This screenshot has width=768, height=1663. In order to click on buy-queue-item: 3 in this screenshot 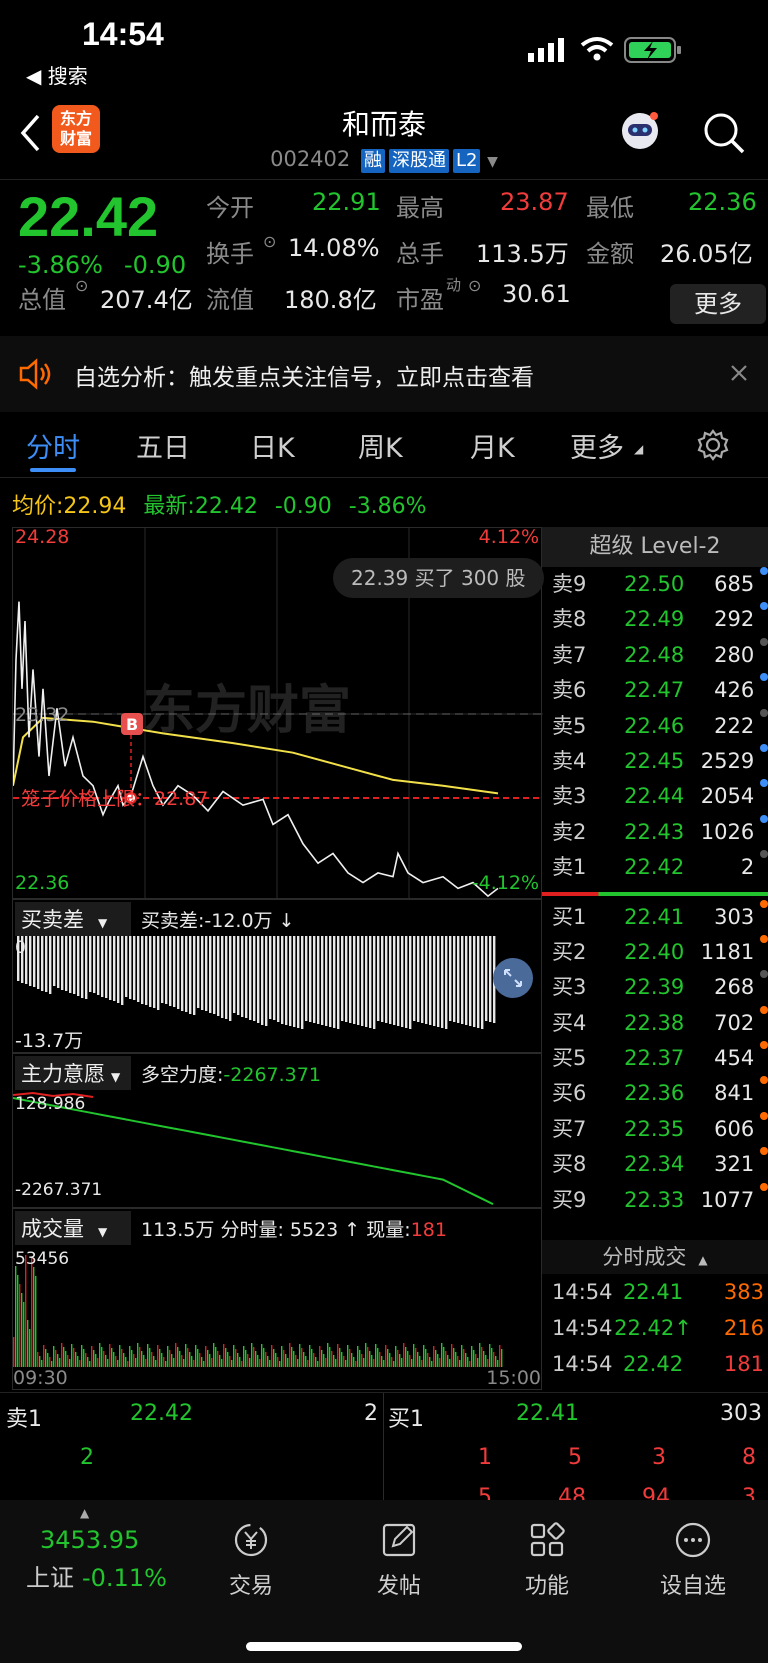, I will do `click(659, 1457)`.